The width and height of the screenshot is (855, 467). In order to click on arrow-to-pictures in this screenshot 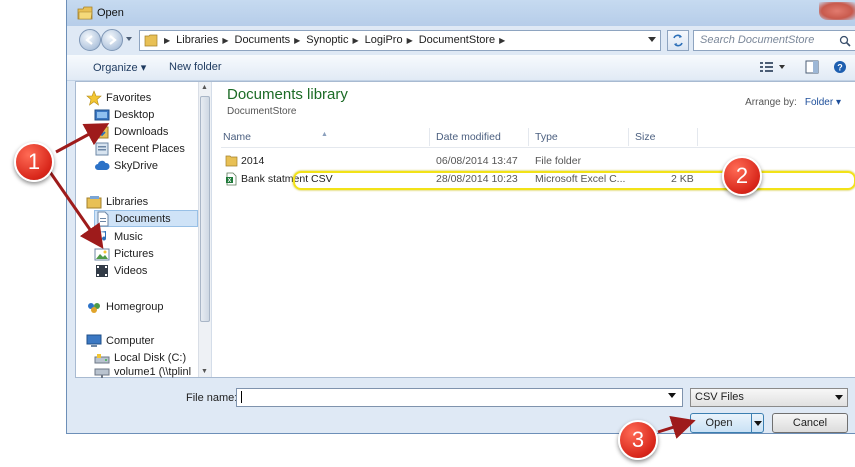, I will do `click(76, 210)`.